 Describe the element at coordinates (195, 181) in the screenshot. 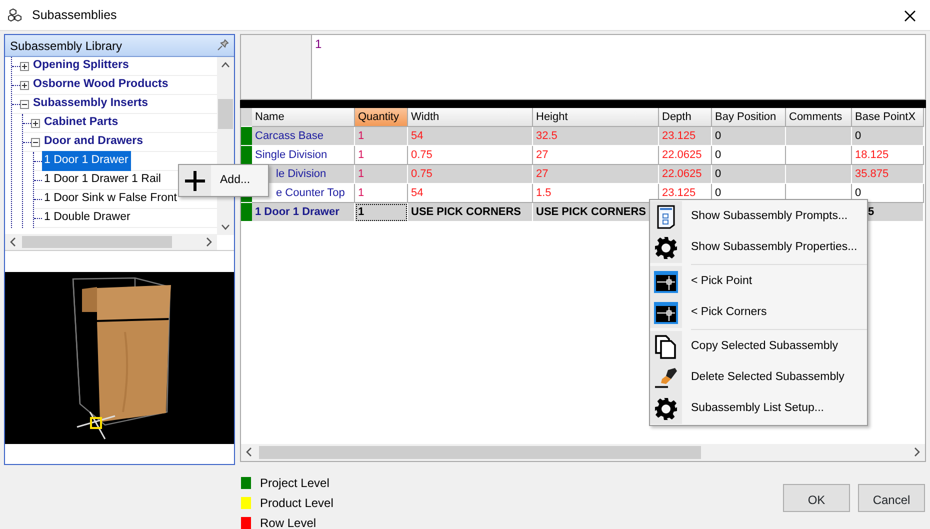

I see `plus-icon` at that location.